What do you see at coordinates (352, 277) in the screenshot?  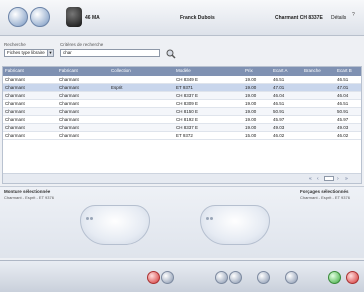 I see `cancel-button` at bounding box center [352, 277].